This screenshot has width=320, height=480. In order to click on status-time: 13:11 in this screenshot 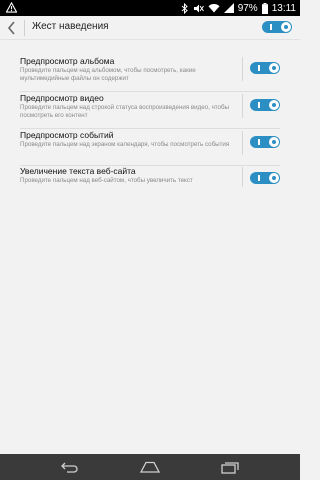, I will do `click(283, 8)`.